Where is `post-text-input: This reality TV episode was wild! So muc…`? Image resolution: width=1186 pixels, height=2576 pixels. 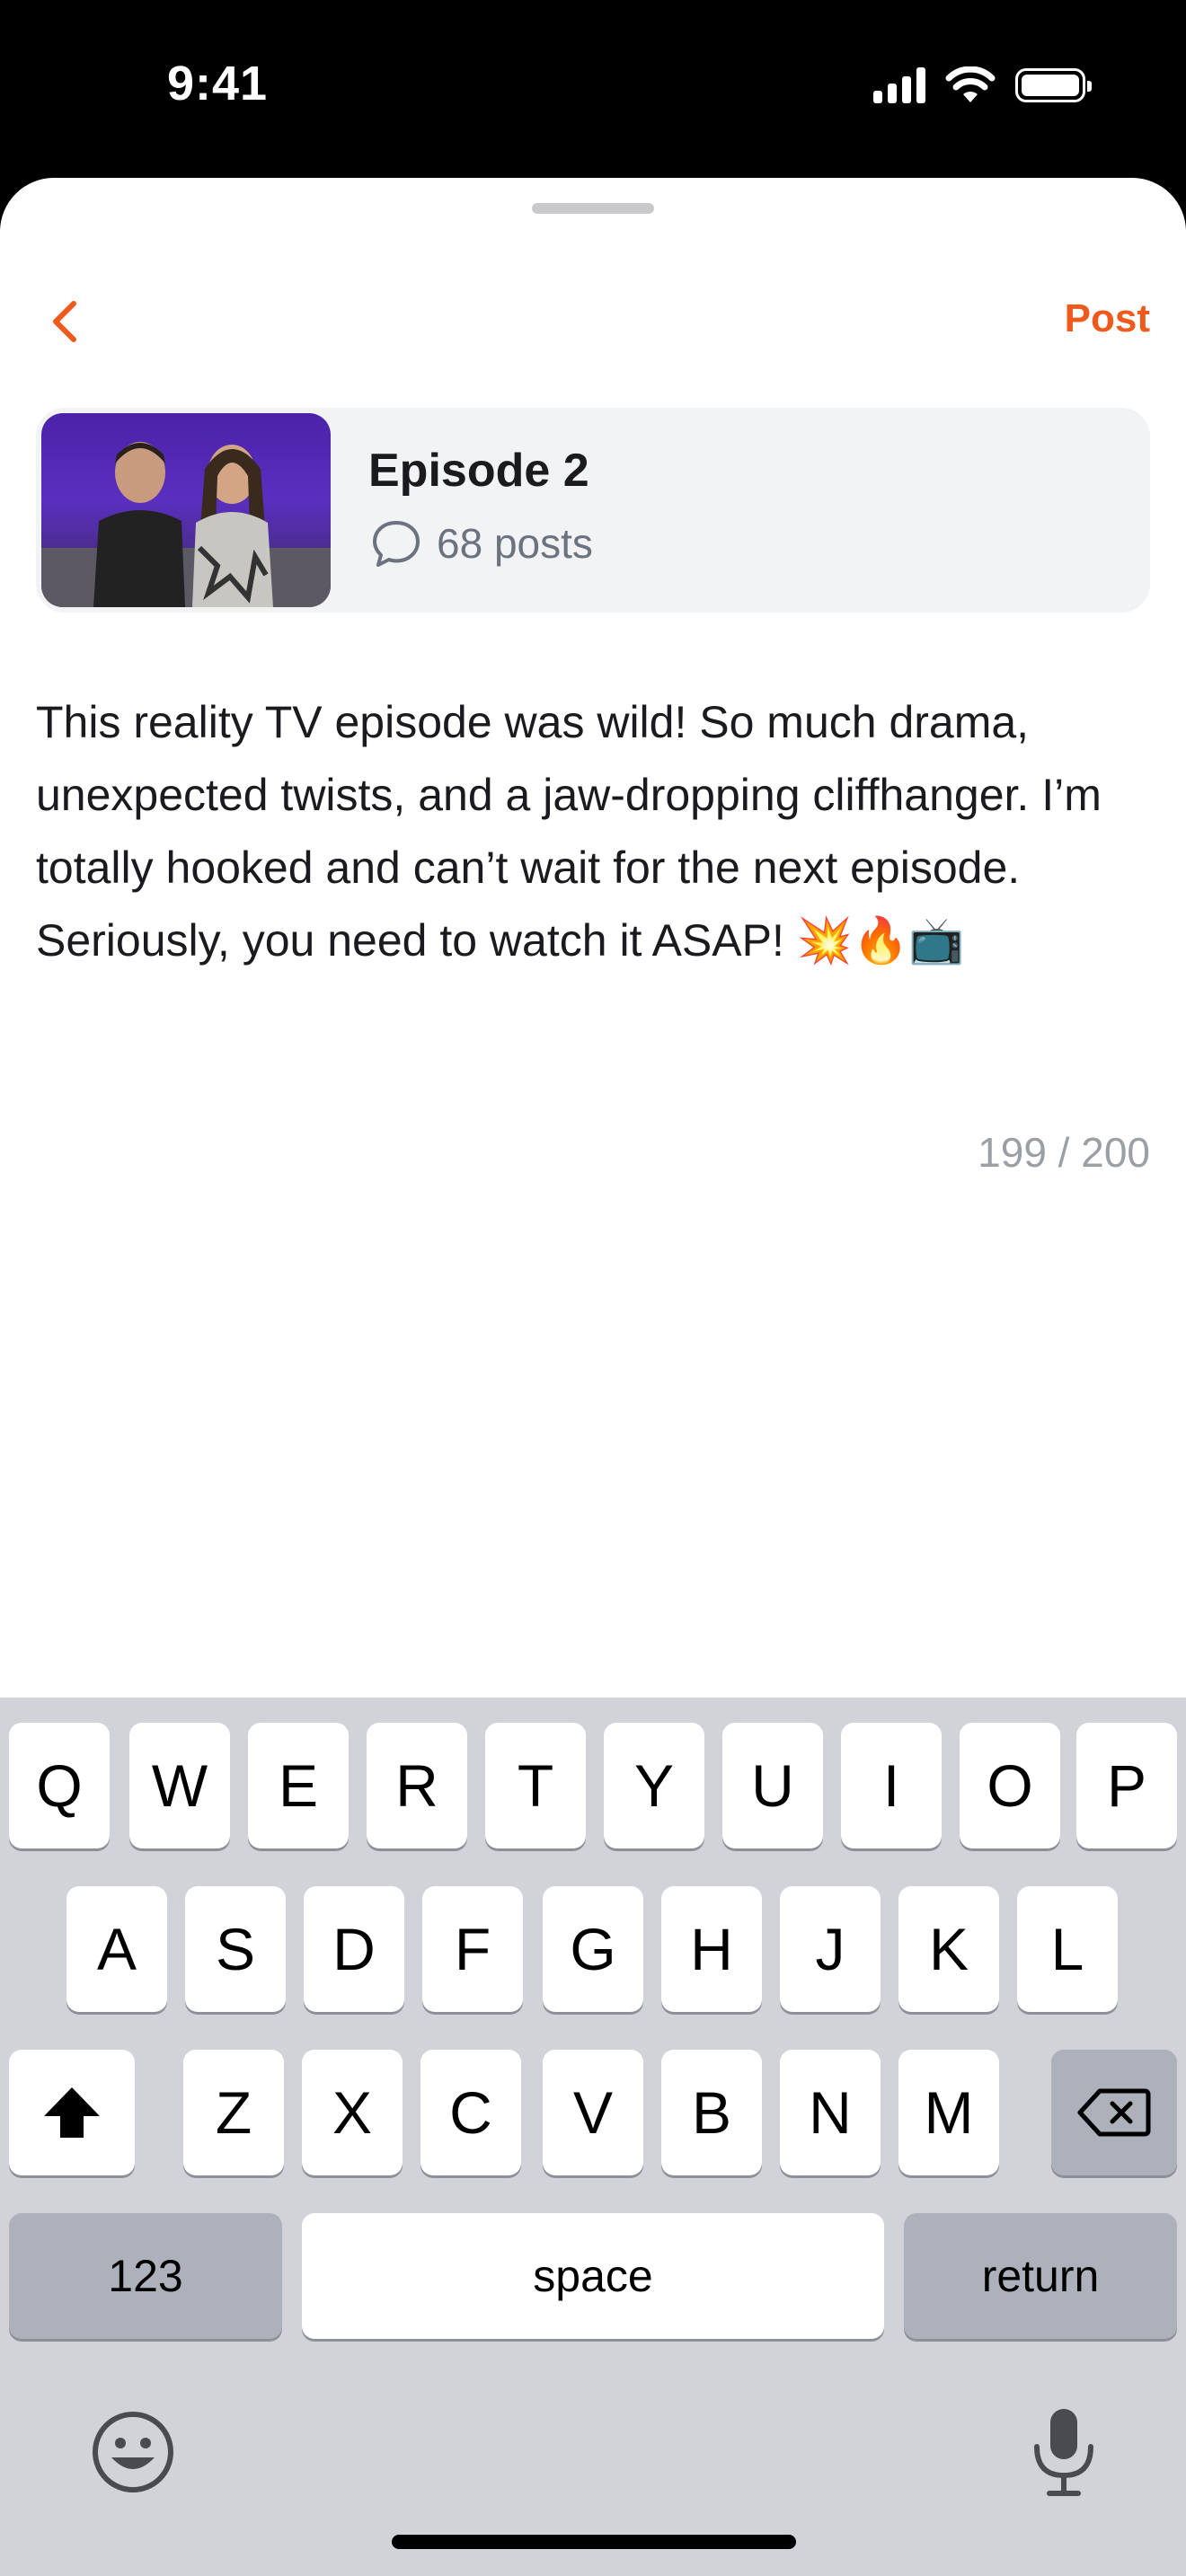 post-text-input: This reality TV episode was wild! So muc… is located at coordinates (597, 831).